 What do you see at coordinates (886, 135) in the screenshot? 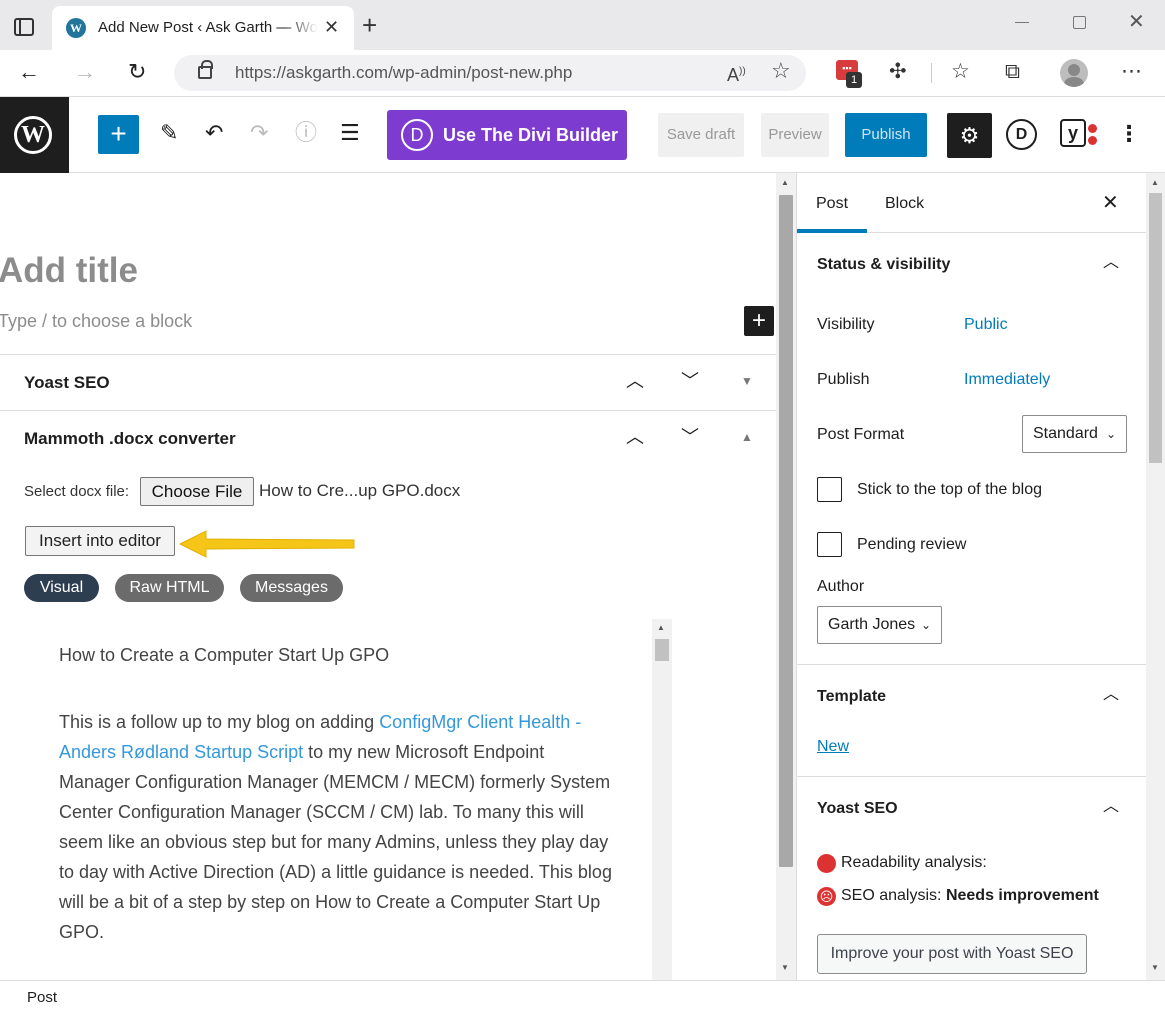
I see `publish-button: Publish` at bounding box center [886, 135].